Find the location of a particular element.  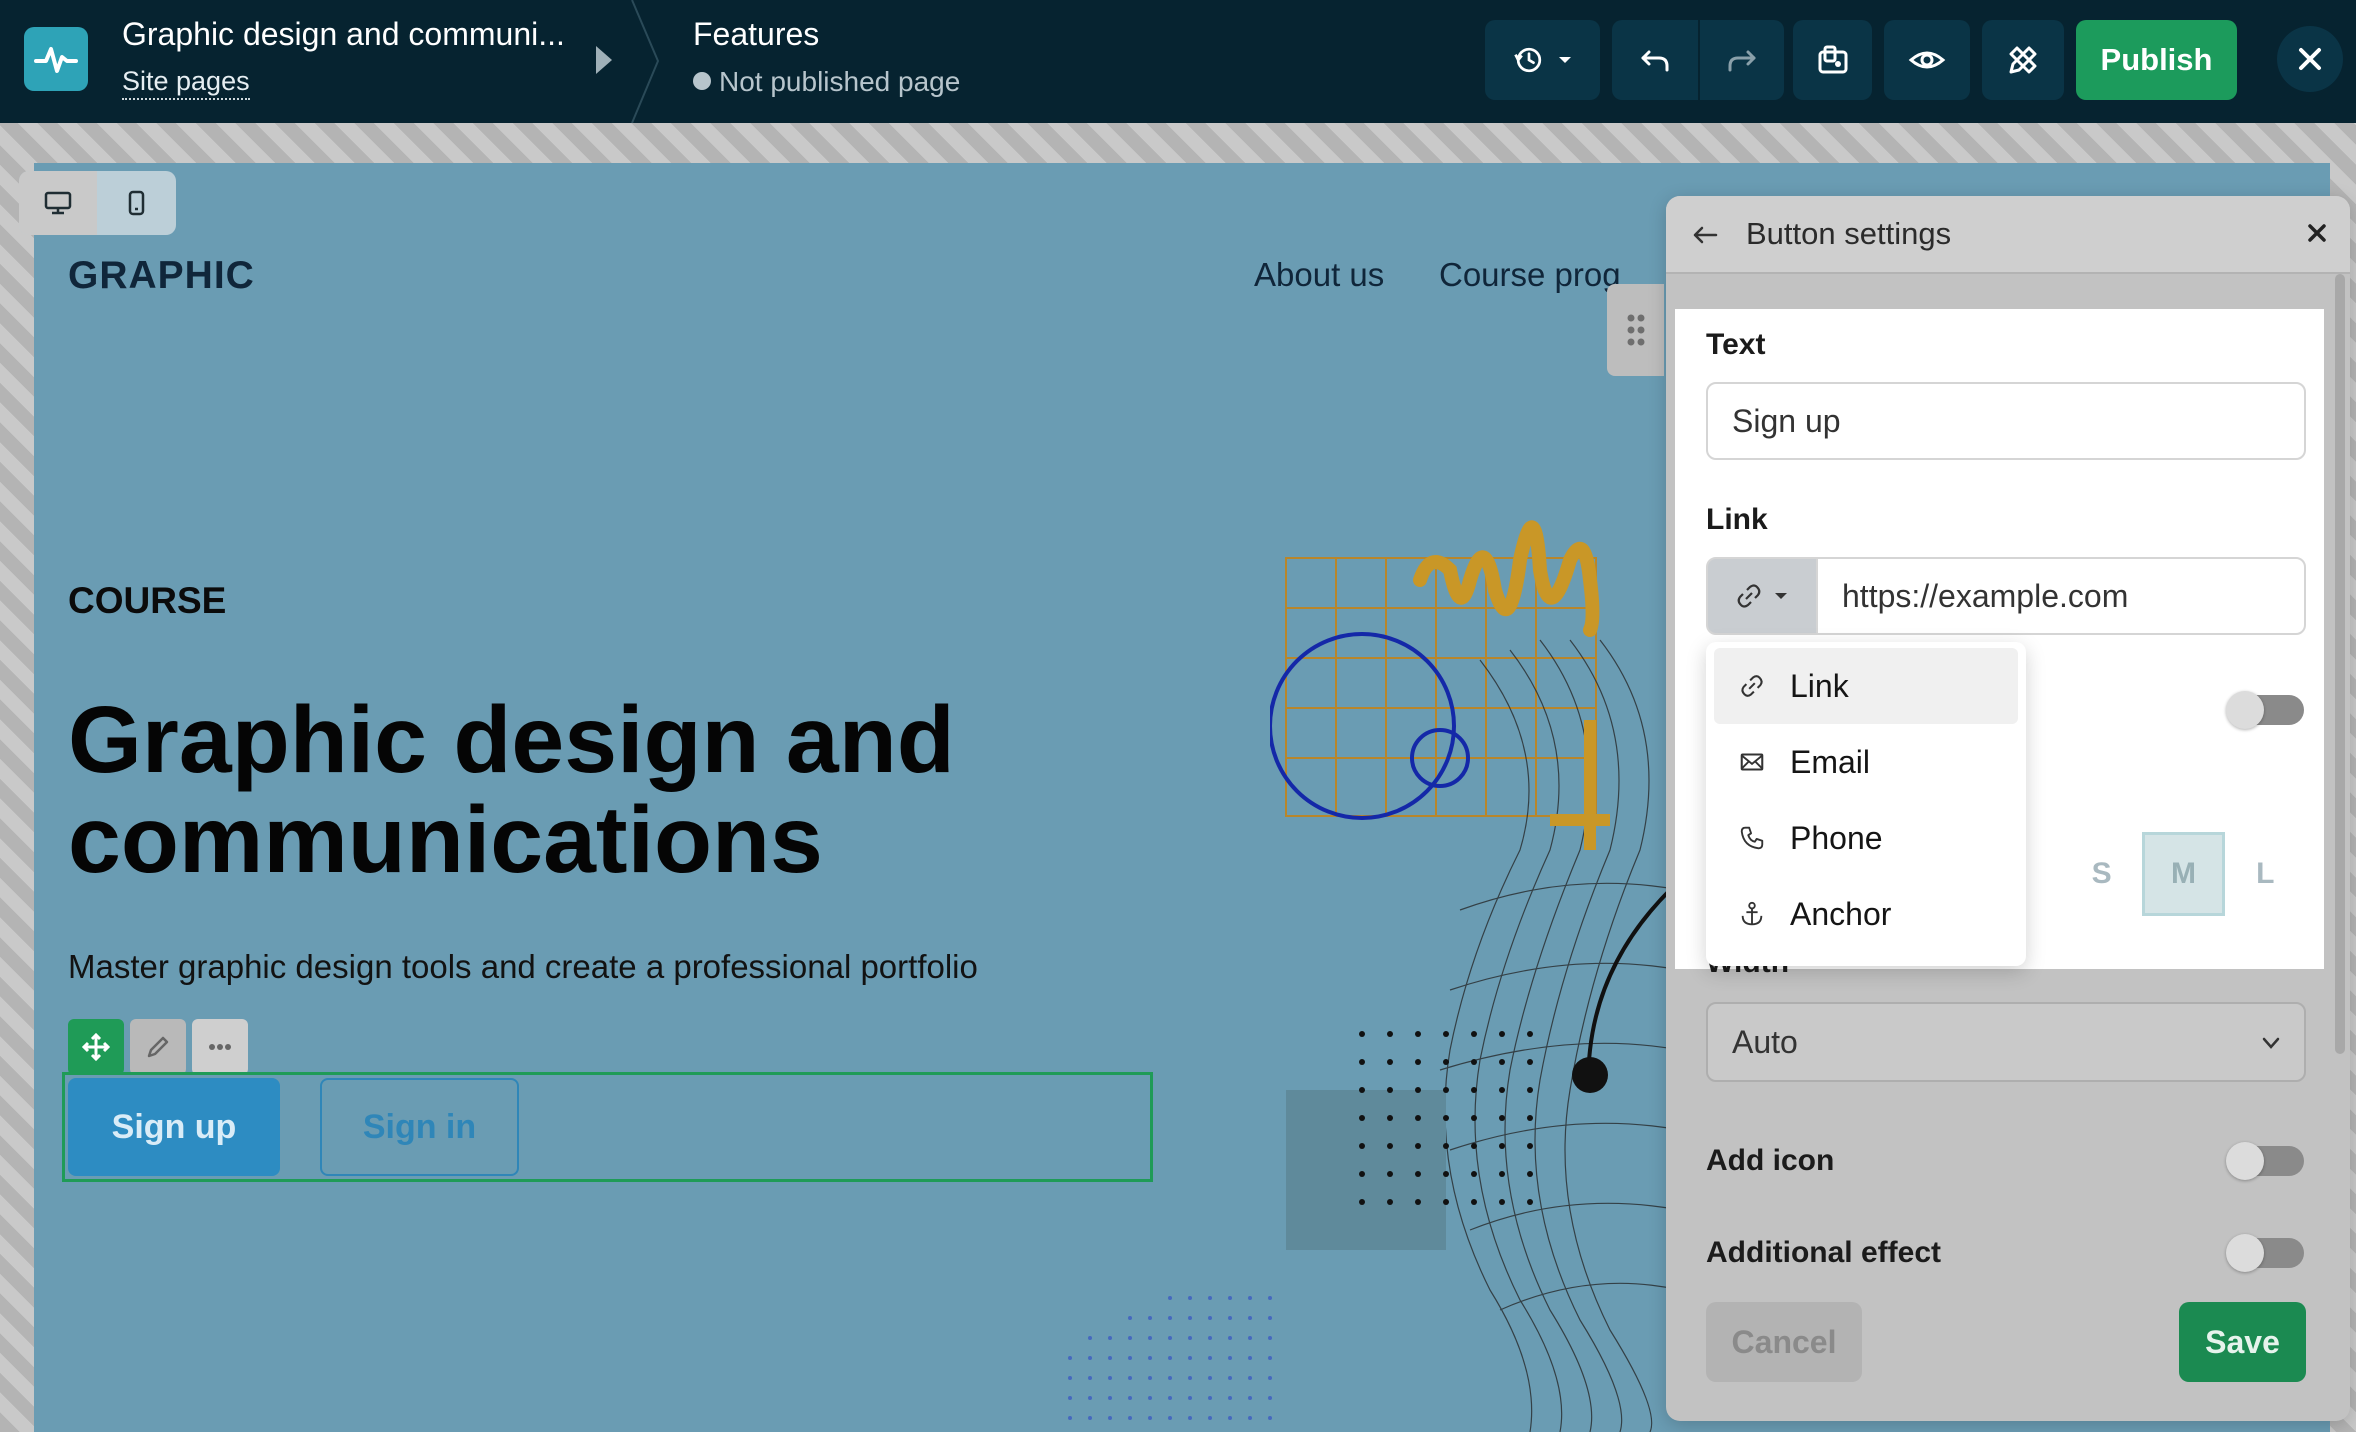

width-select: Auto is located at coordinates (2006, 1042).